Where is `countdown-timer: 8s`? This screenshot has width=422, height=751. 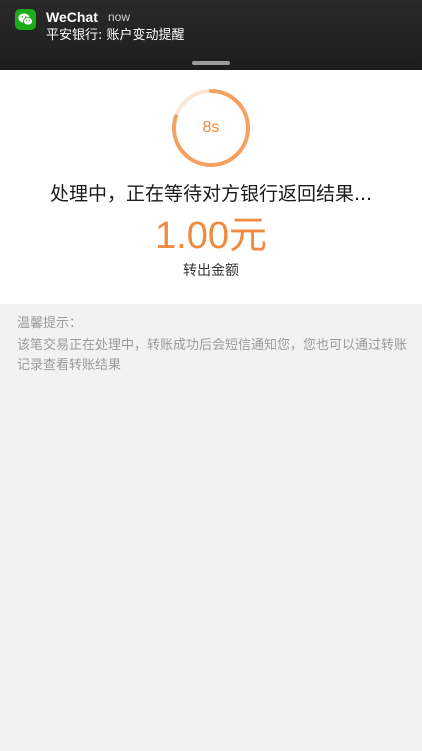 countdown-timer: 8s is located at coordinates (211, 128).